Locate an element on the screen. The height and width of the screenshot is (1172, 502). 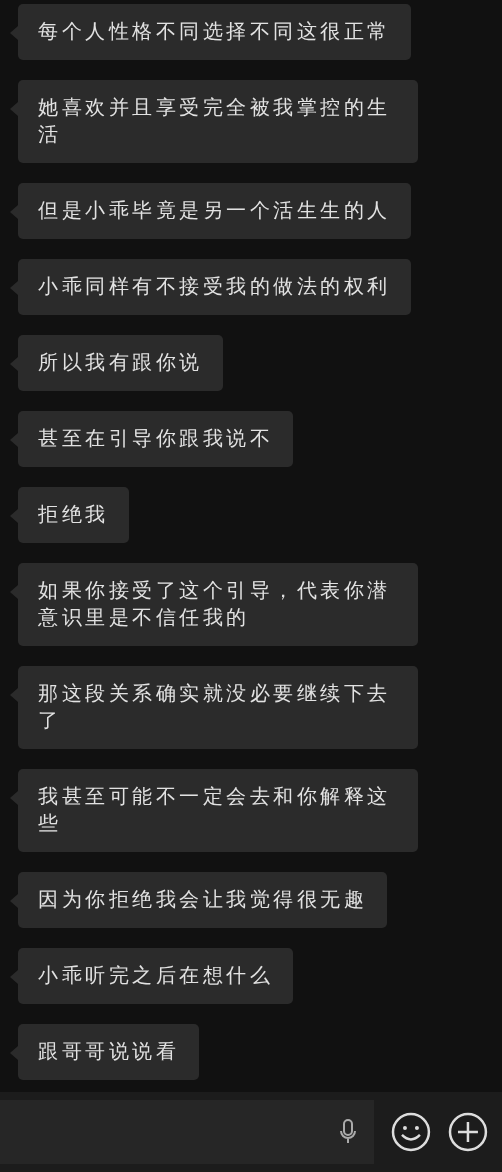
message-bubble: 她喜欢并且享受完全被我掌控的生活 is located at coordinates (214, 121).